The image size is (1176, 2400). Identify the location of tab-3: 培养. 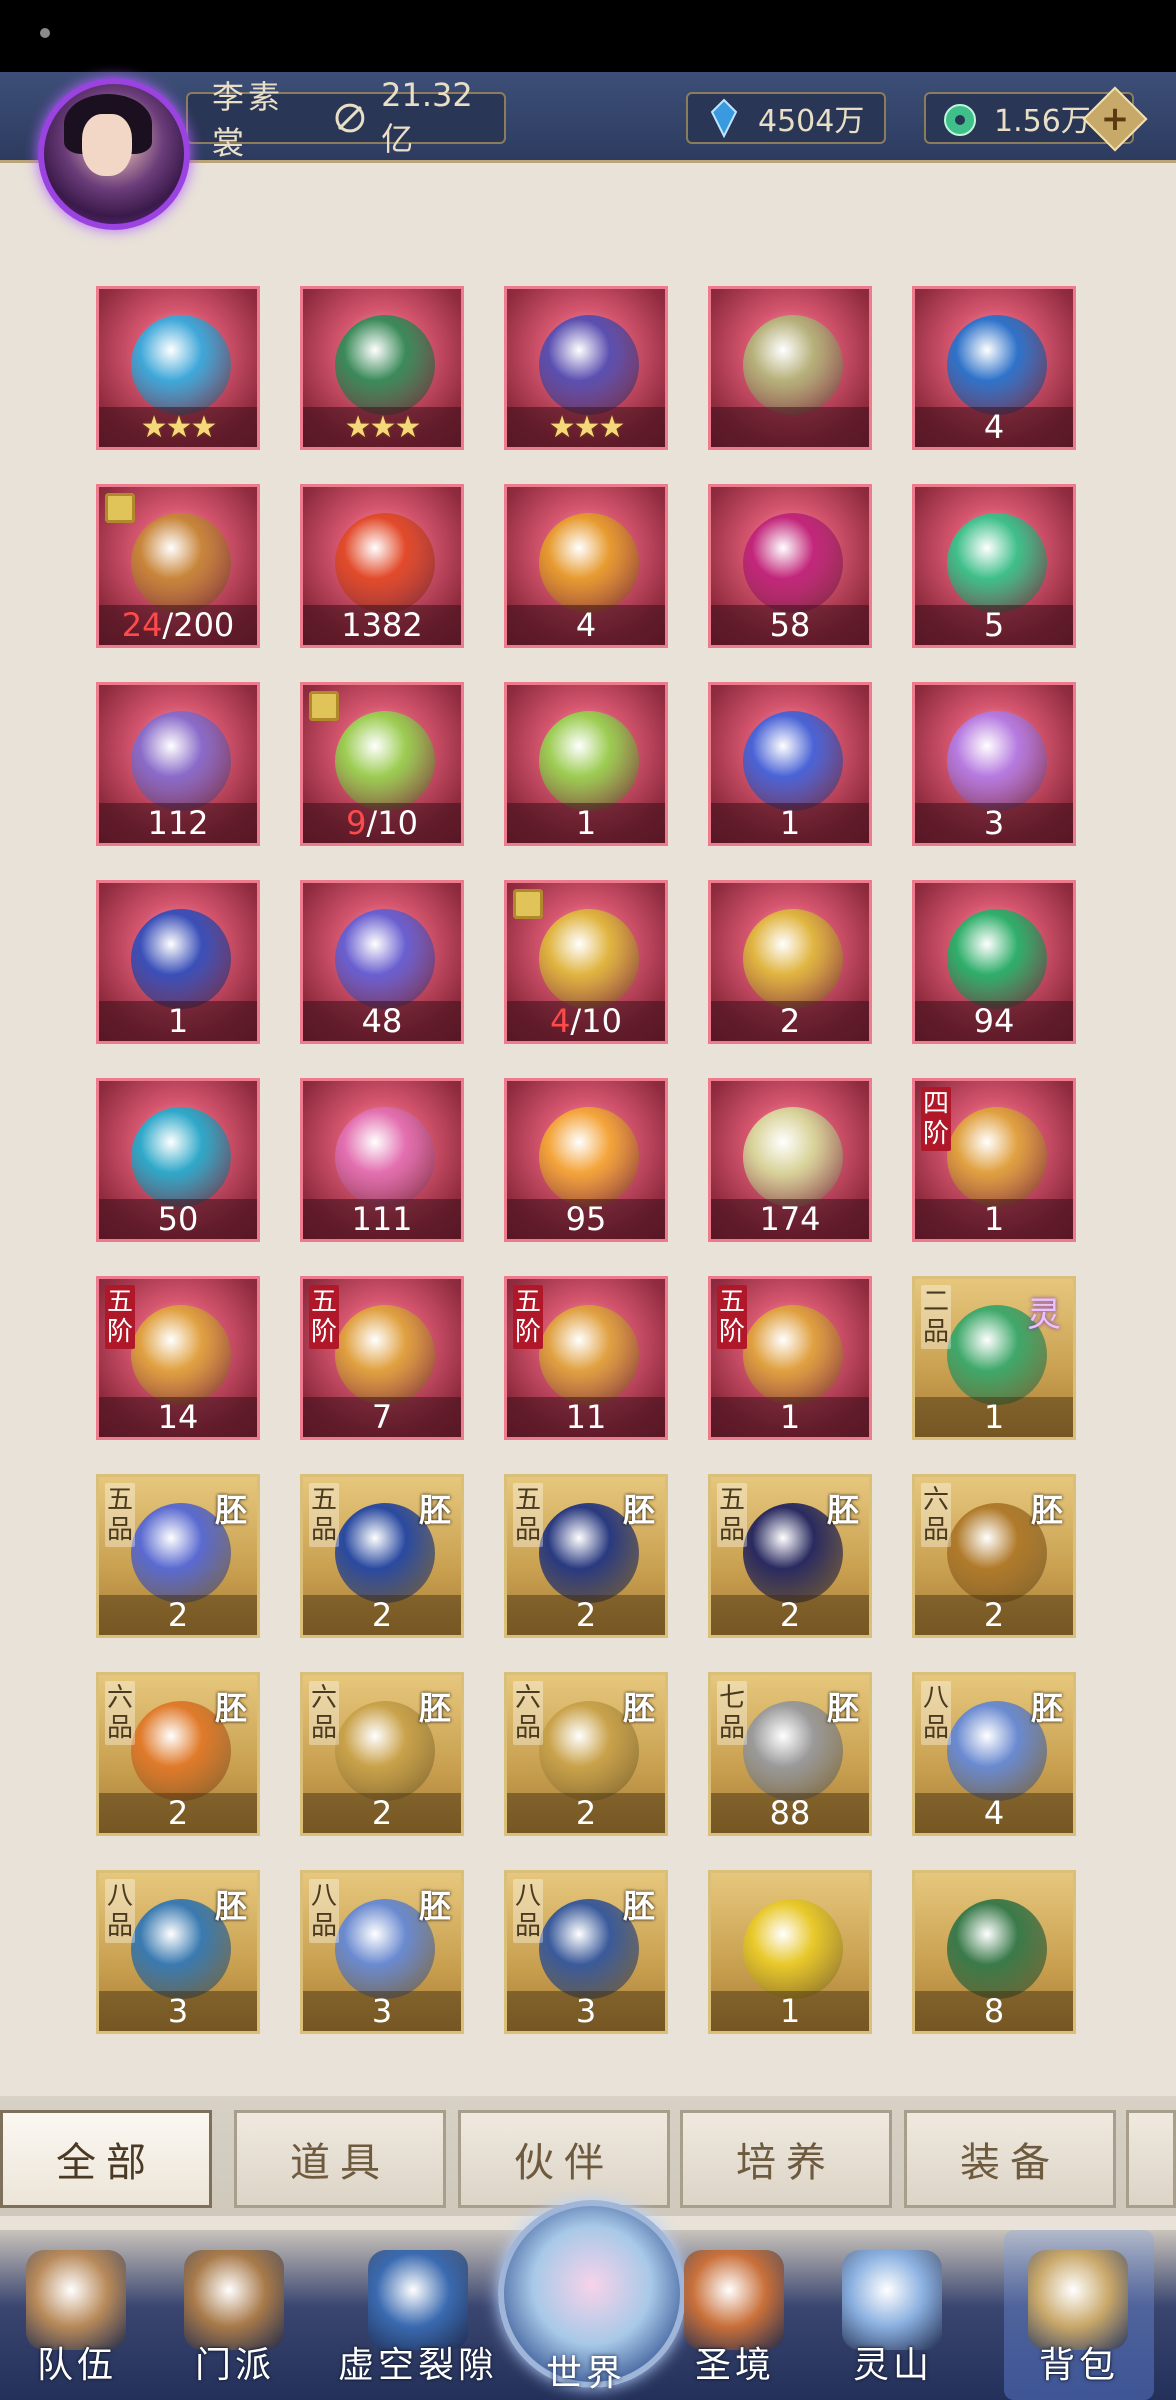
(786, 2159).